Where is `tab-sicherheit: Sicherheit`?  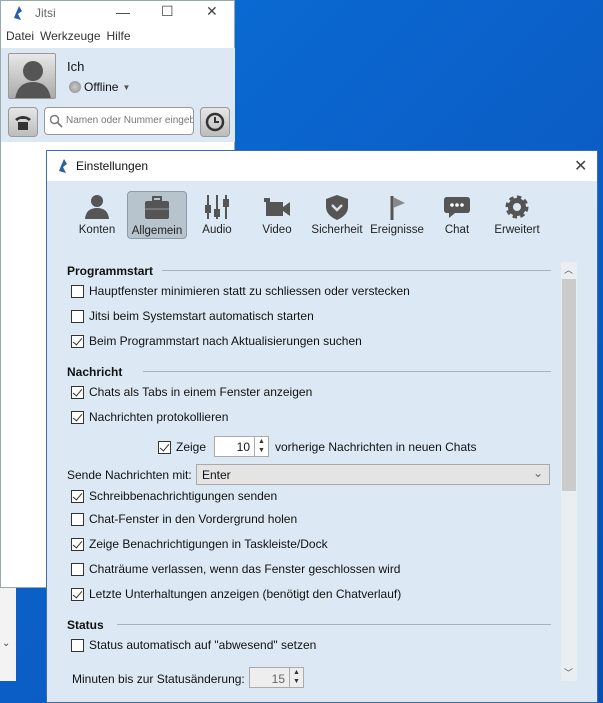
tab-sicherheit: Sicherheit is located at coordinates (337, 215).